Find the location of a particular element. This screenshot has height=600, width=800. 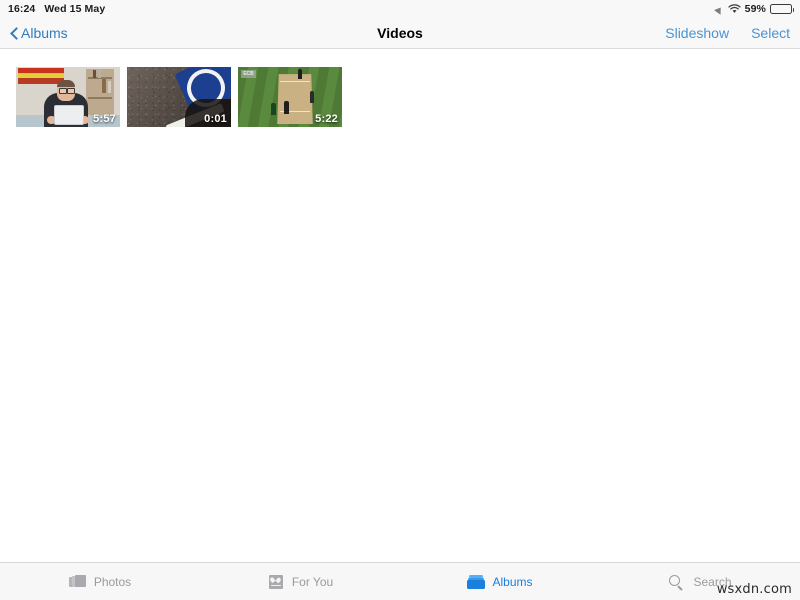

status-date: Wed 15 May is located at coordinates (75, 9).